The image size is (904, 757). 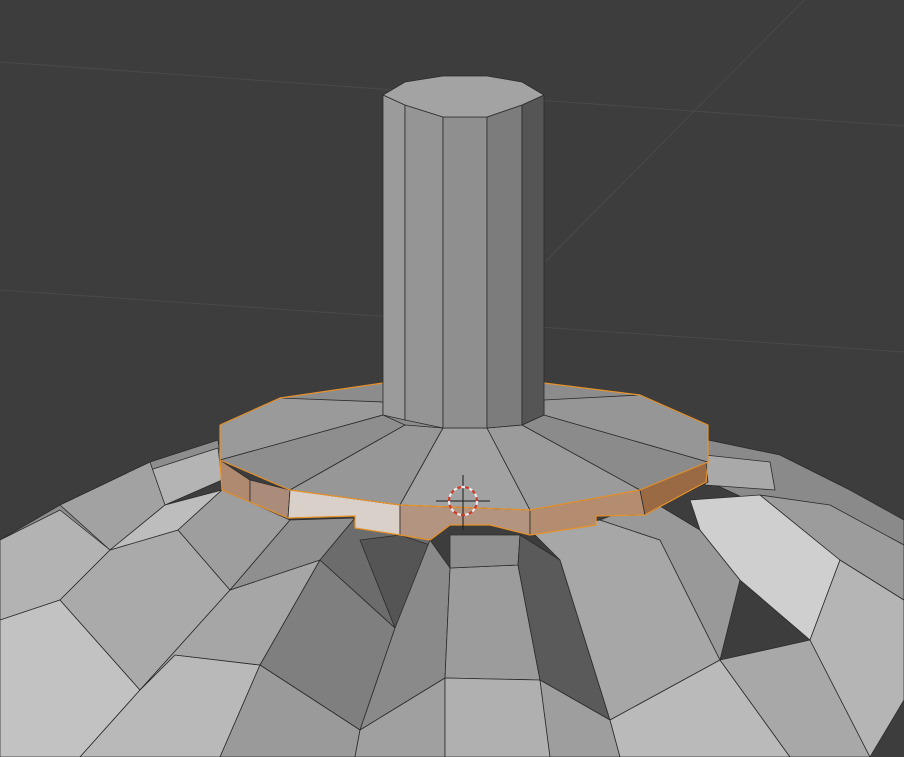 What do you see at coordinates (463, 252) in the screenshot?
I see `cylinder-post` at bounding box center [463, 252].